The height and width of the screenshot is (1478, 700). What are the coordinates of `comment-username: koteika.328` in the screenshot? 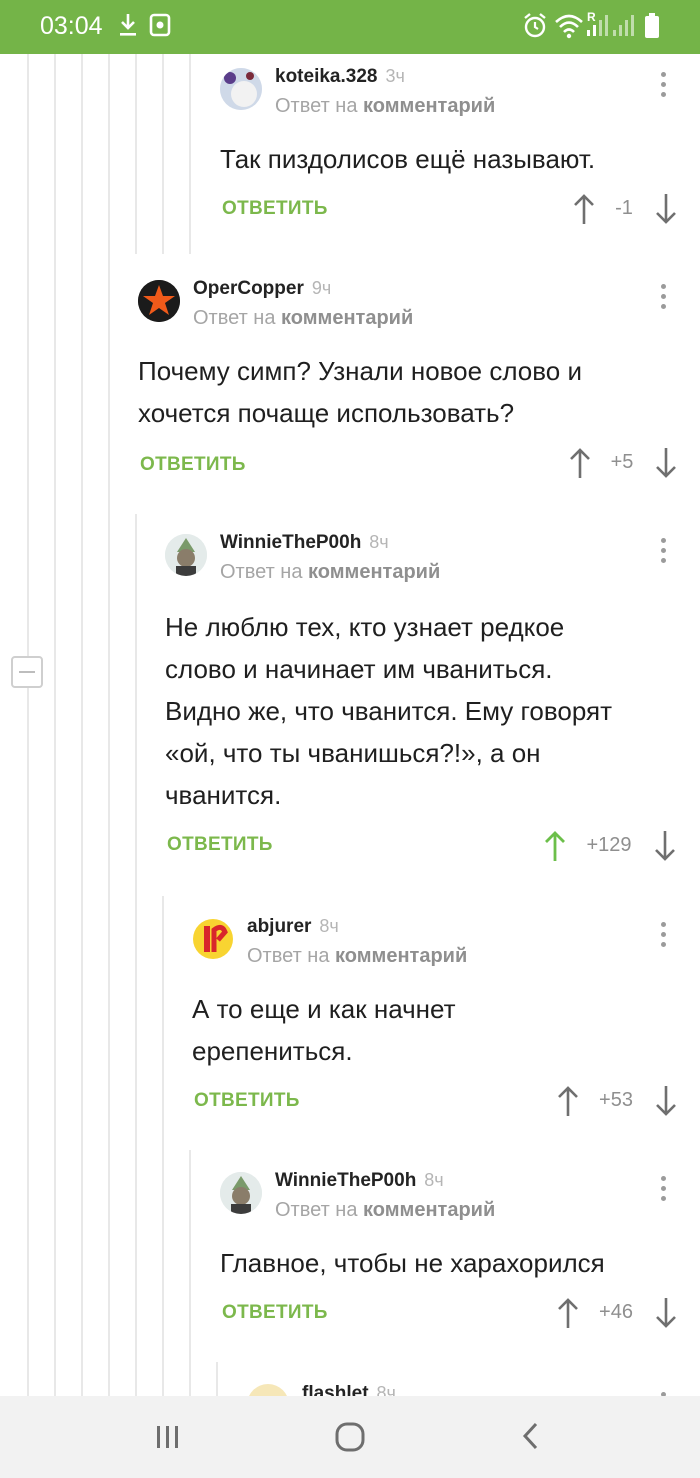 It's located at (326, 76).